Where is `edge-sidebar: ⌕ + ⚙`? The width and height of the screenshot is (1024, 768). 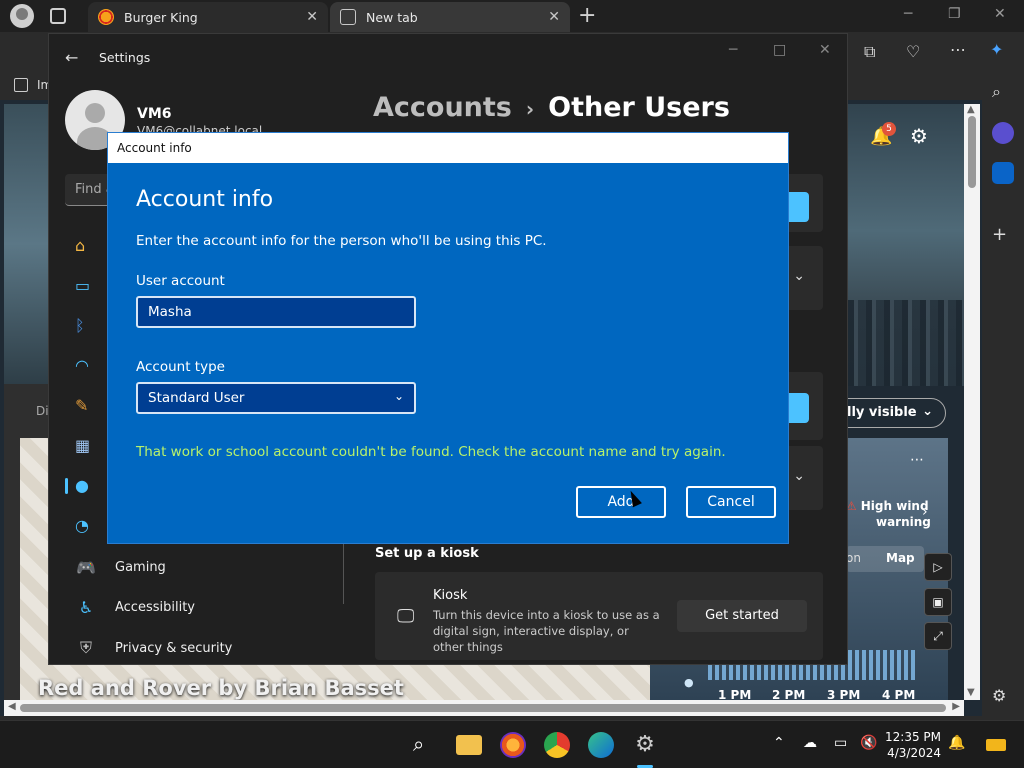 edge-sidebar: ⌕ + ⚙ is located at coordinates (1003, 394).